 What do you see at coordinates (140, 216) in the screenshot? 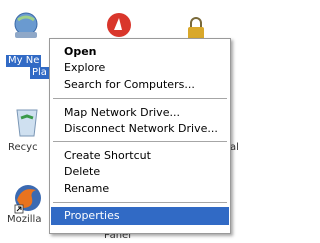
I see `menu-item-properties: Properties` at bounding box center [140, 216].